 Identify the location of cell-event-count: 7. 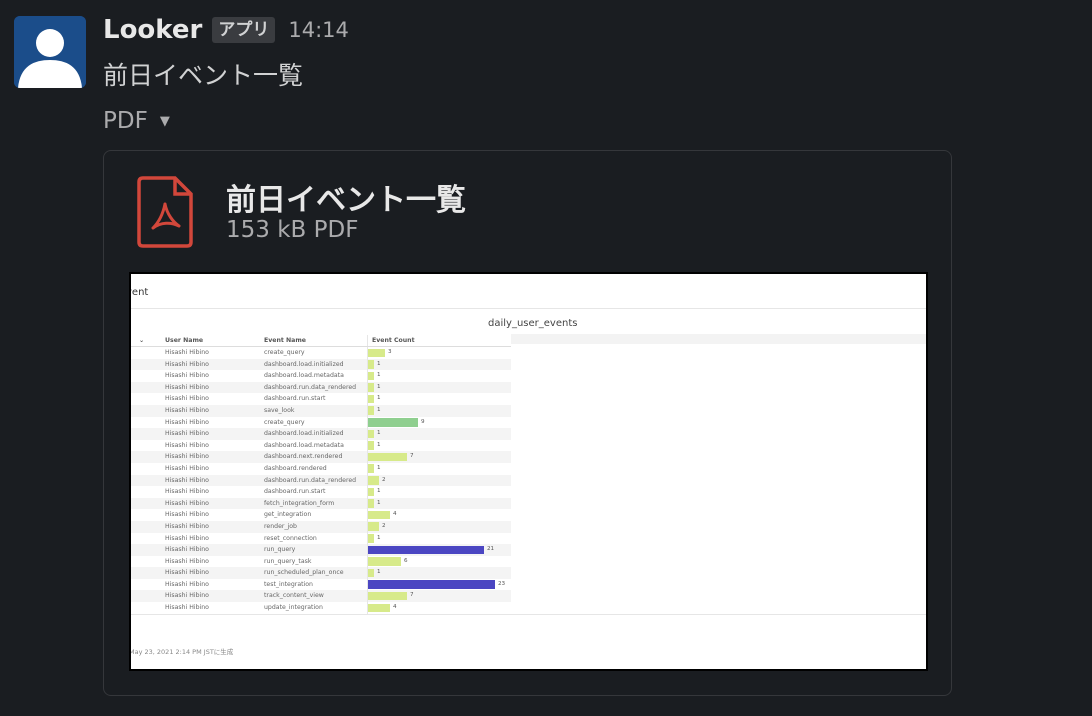
(439, 596).